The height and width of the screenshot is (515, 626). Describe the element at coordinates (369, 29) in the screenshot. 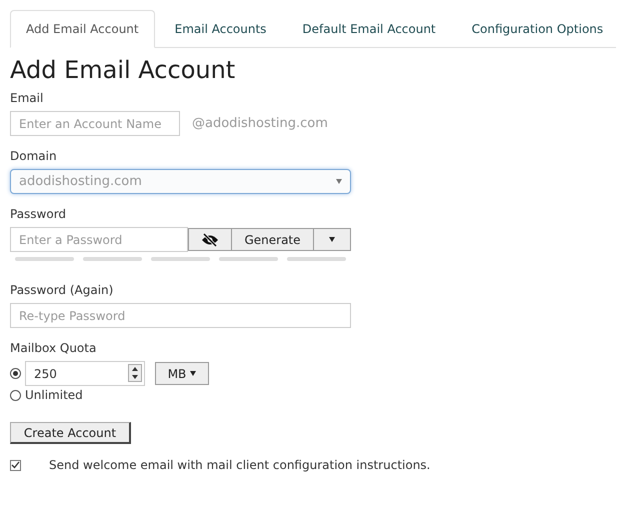

I see `tab: Default Email Account` at that location.